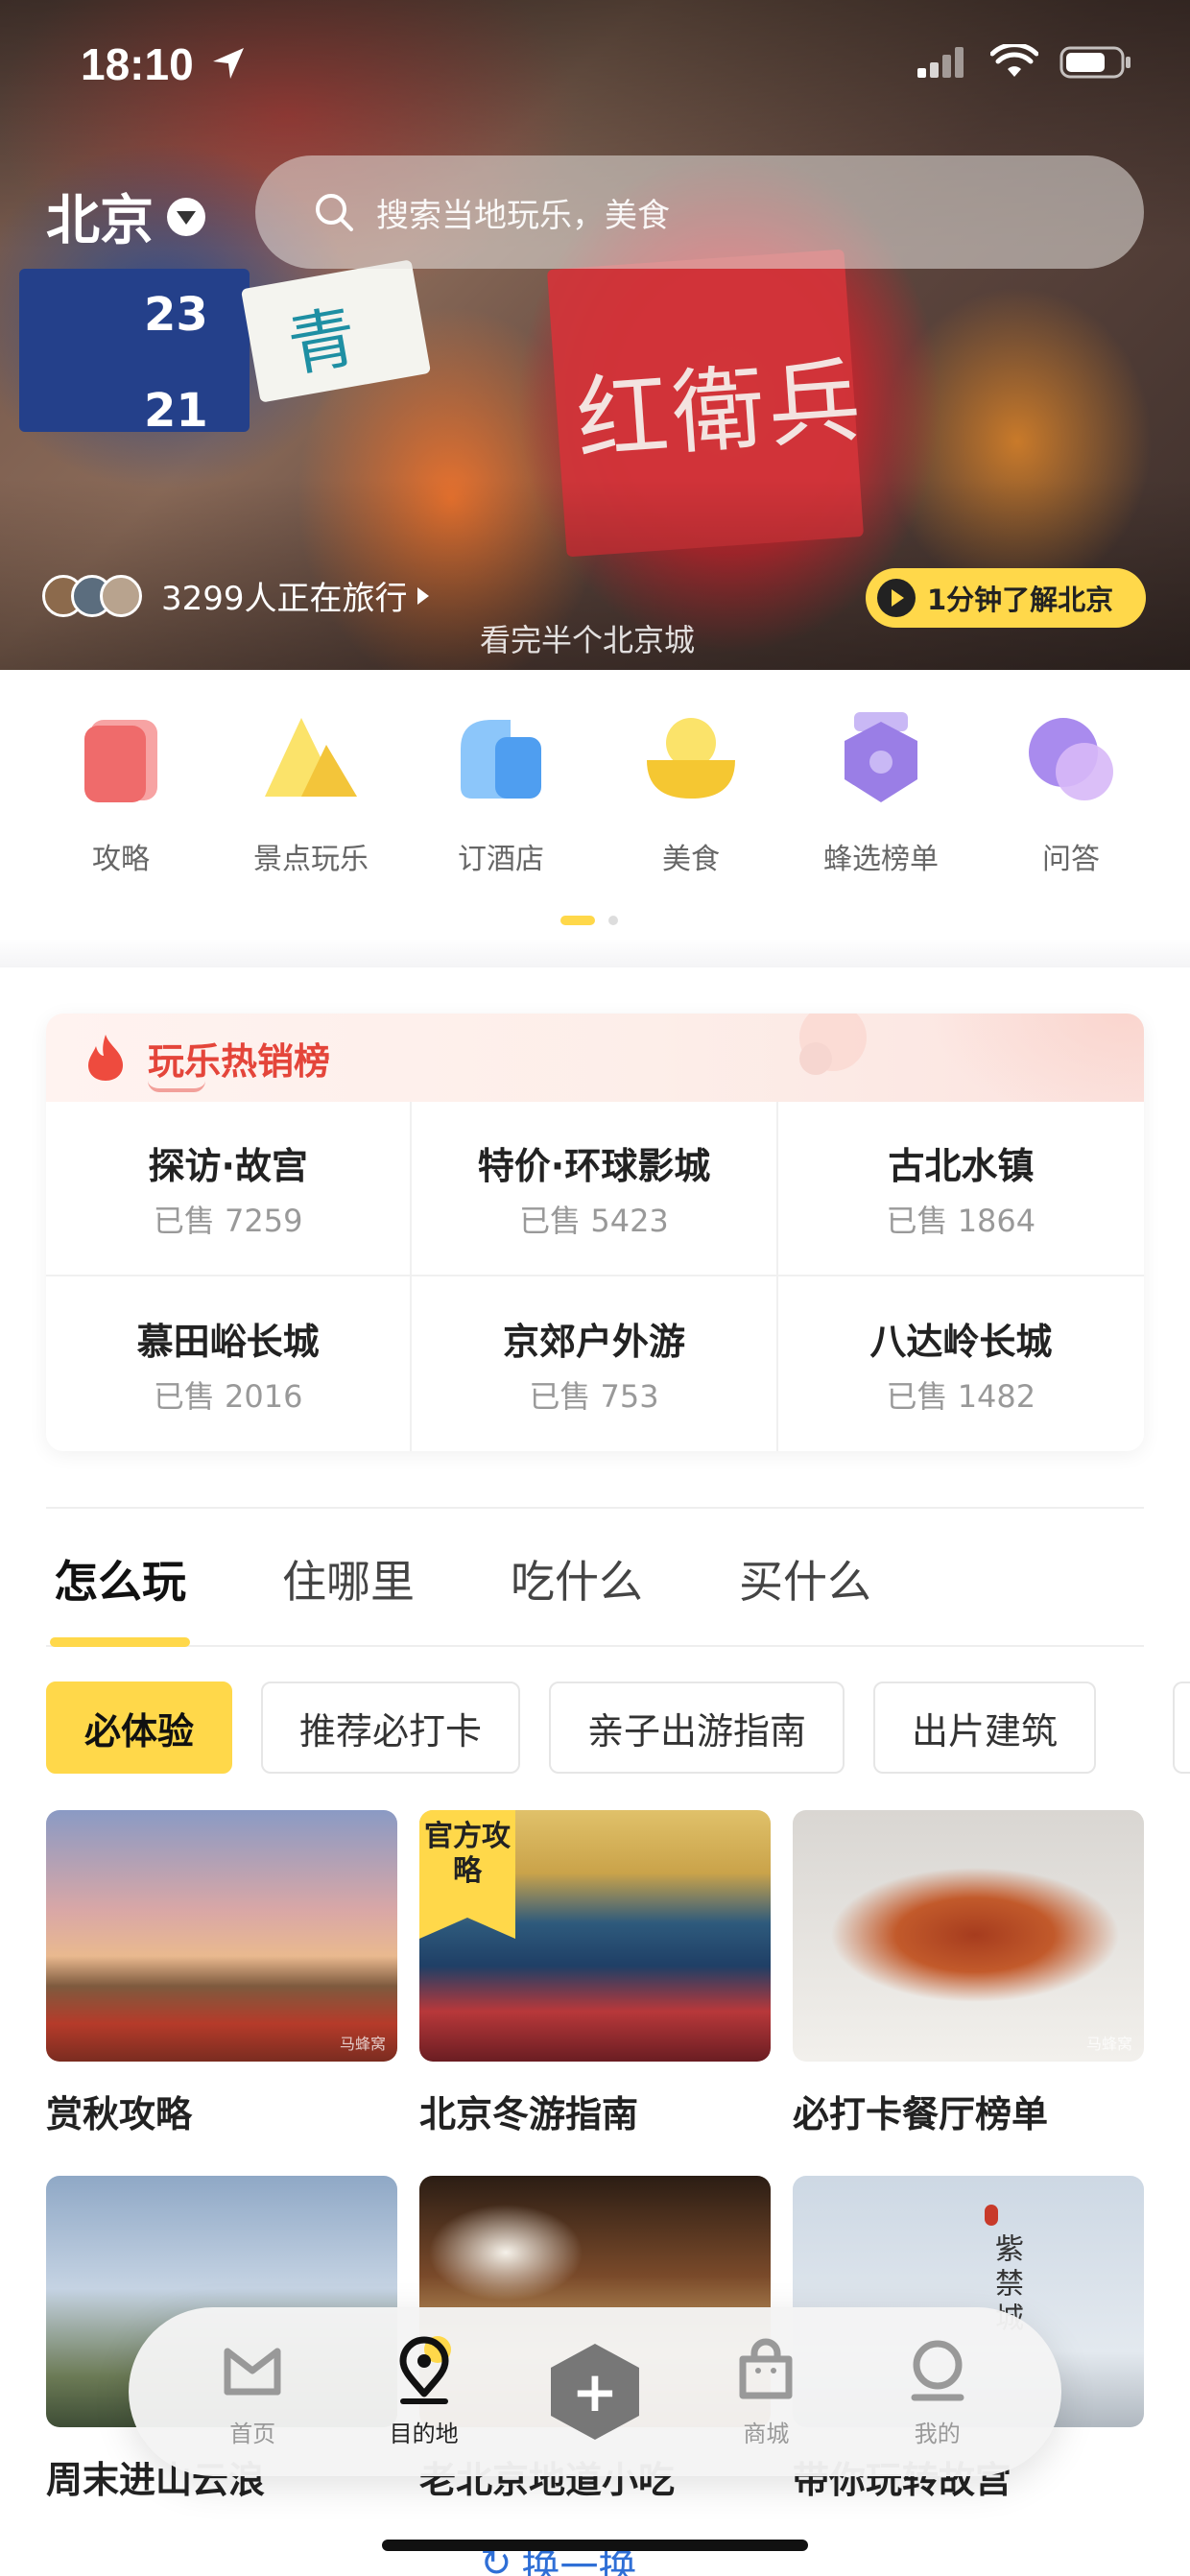 The width and height of the screenshot is (1190, 2576). I want to click on avatar, so click(121, 595).